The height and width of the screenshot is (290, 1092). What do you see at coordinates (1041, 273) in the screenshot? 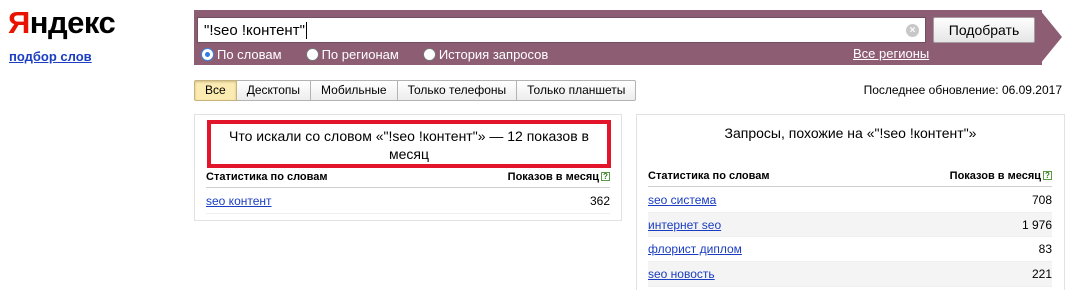
I see `impressions-count: 221` at bounding box center [1041, 273].